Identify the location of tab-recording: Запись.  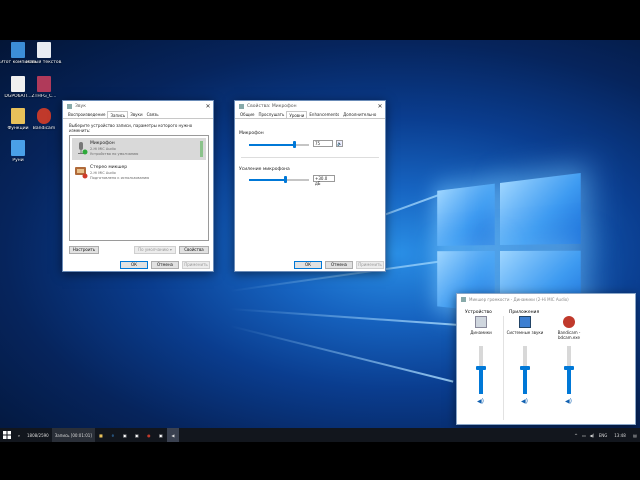
(118, 114).